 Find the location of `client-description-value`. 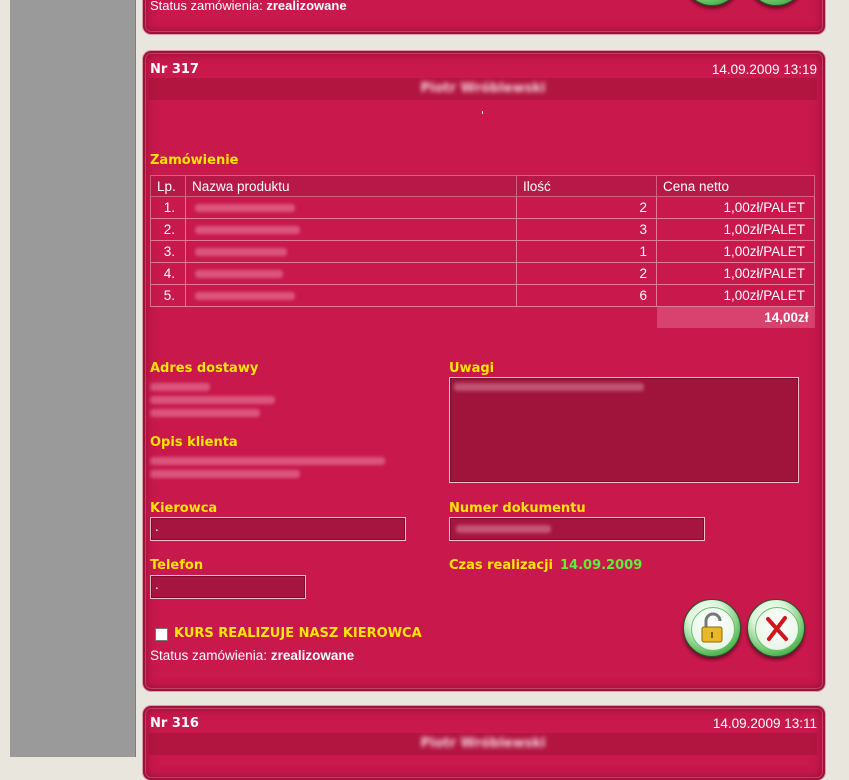

client-description-value is located at coordinates (267, 468).